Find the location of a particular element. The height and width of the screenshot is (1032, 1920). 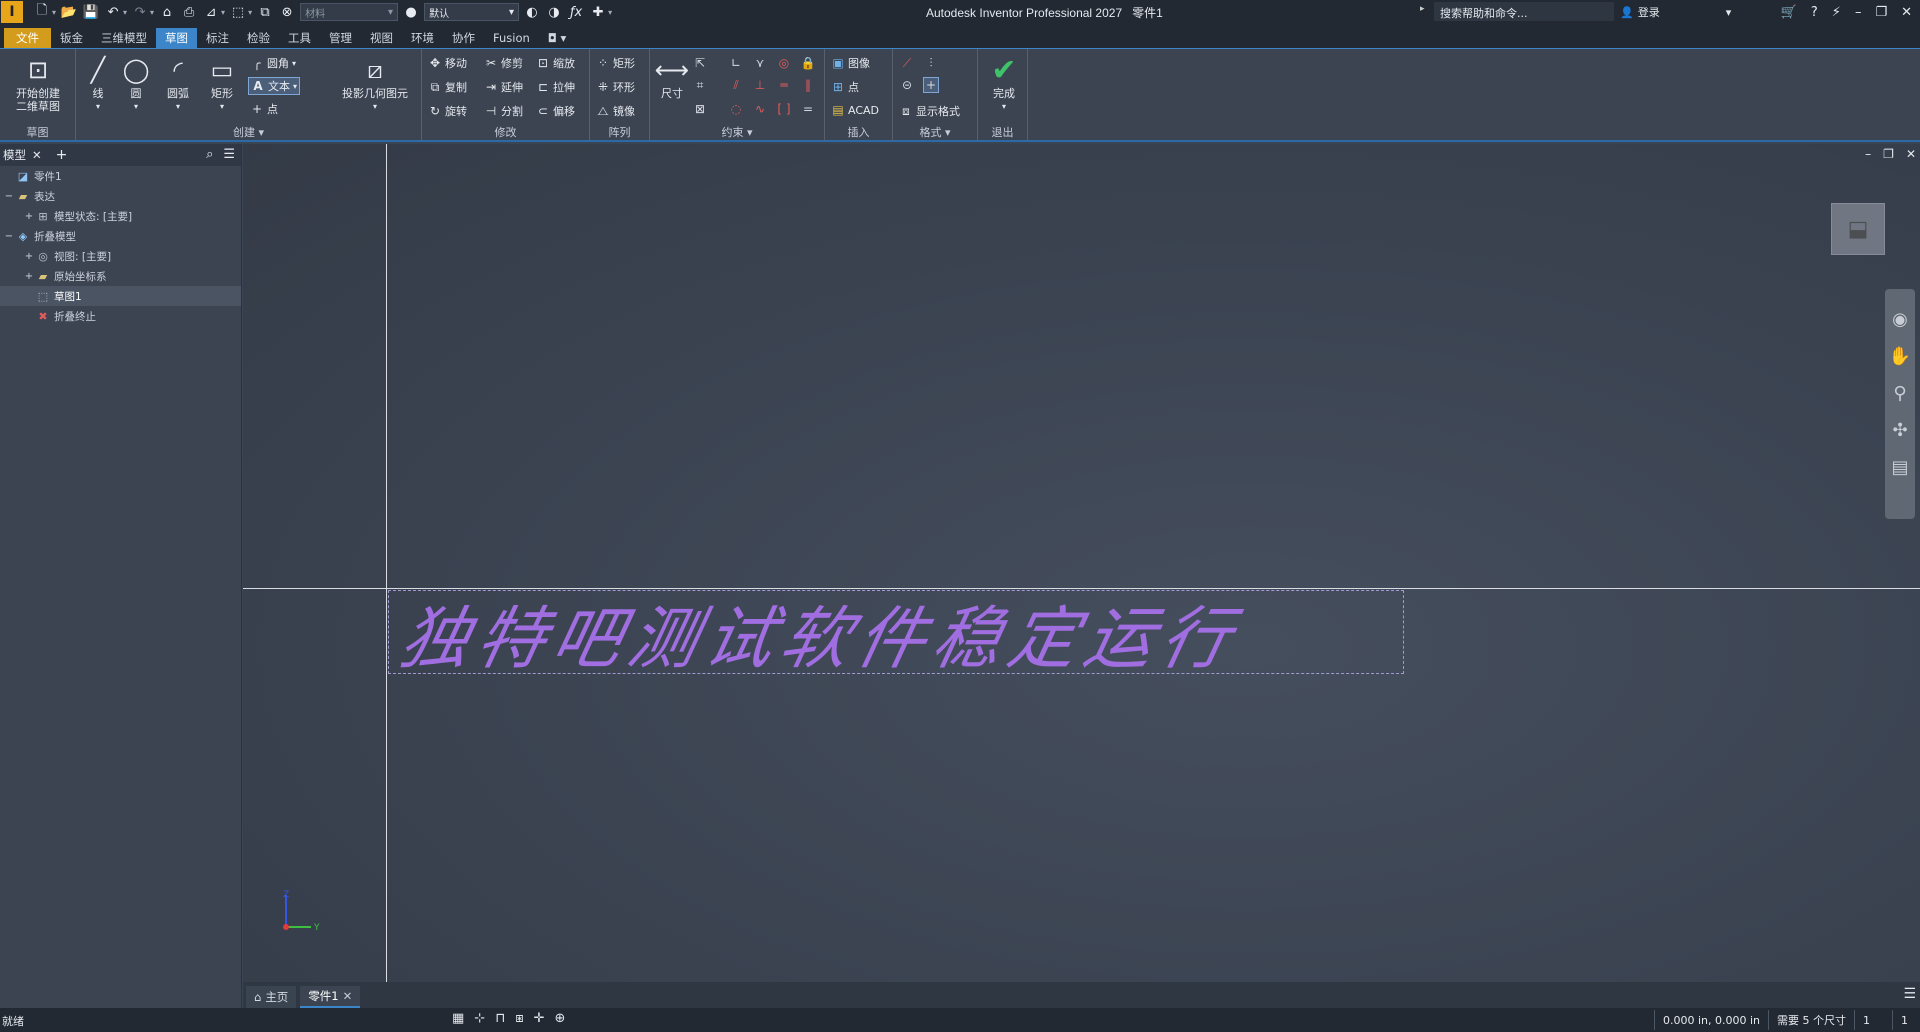

arc-button: ◜ 圆弧 ▾ is located at coordinates (178, 83).